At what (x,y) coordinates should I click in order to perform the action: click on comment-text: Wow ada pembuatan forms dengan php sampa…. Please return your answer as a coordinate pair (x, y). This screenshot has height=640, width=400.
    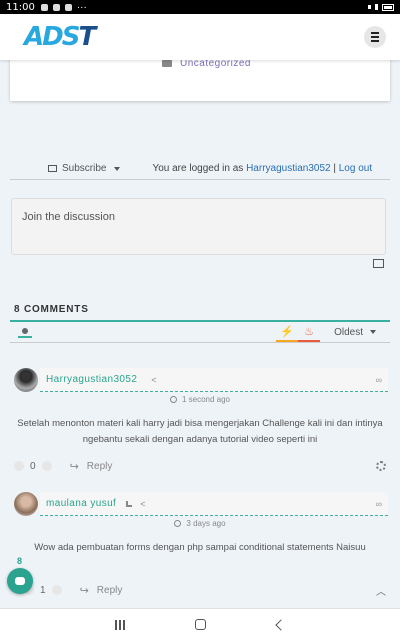
    Looking at the image, I should click on (200, 547).